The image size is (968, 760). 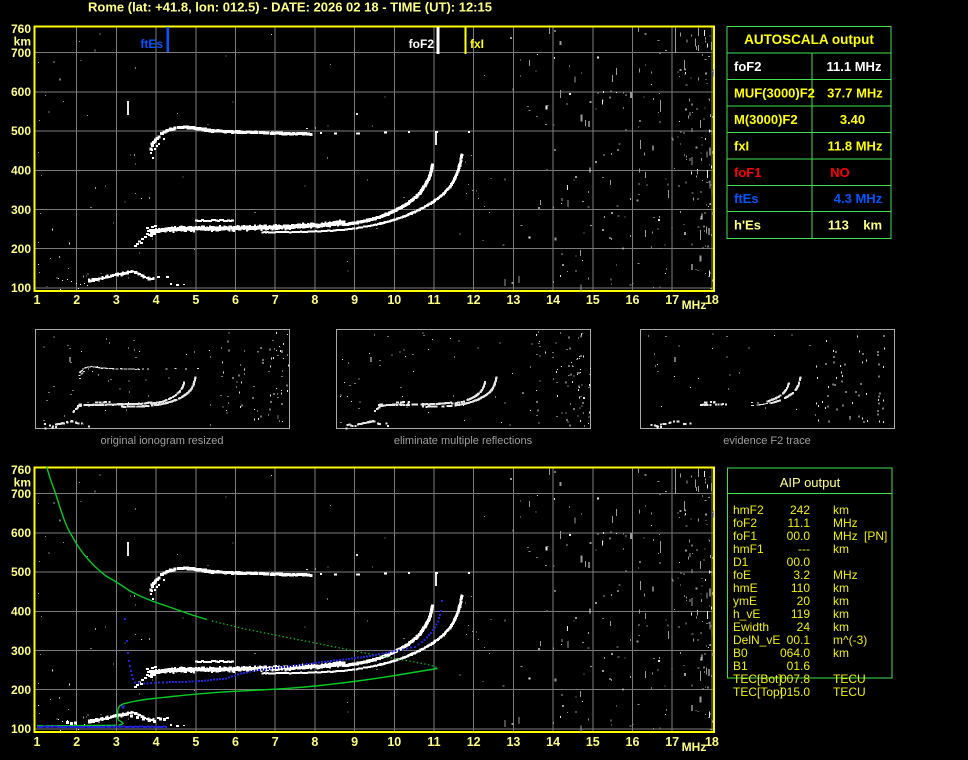 I want to click on svg-text: foE, so click(x=742, y=575).